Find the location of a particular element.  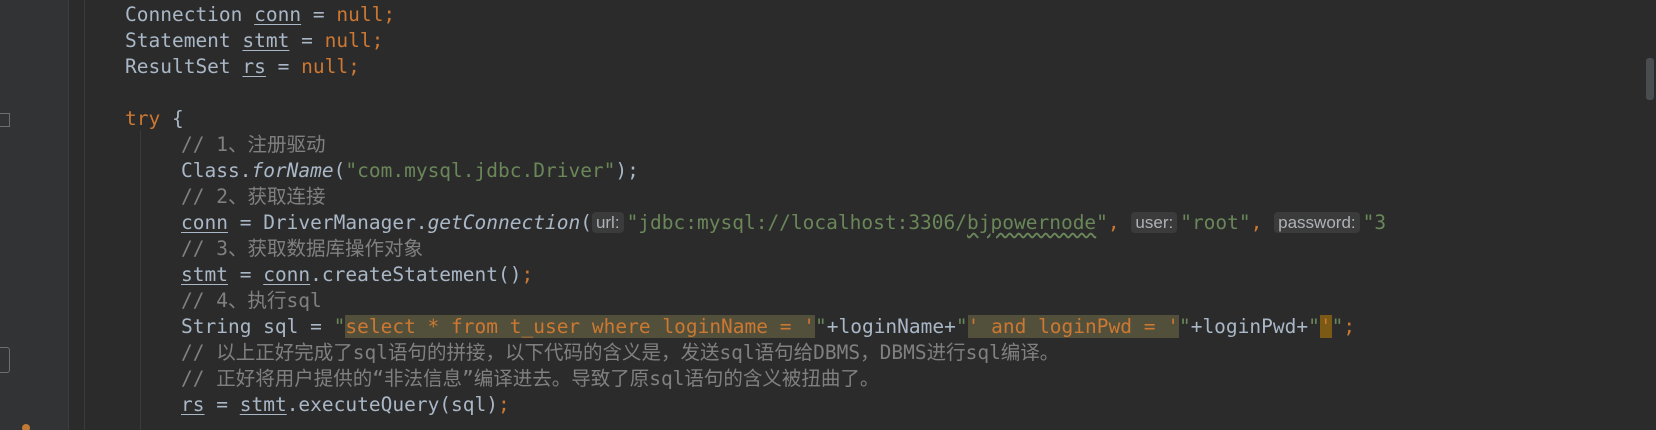

parameter-hint-password: password: is located at coordinates (1317, 222).